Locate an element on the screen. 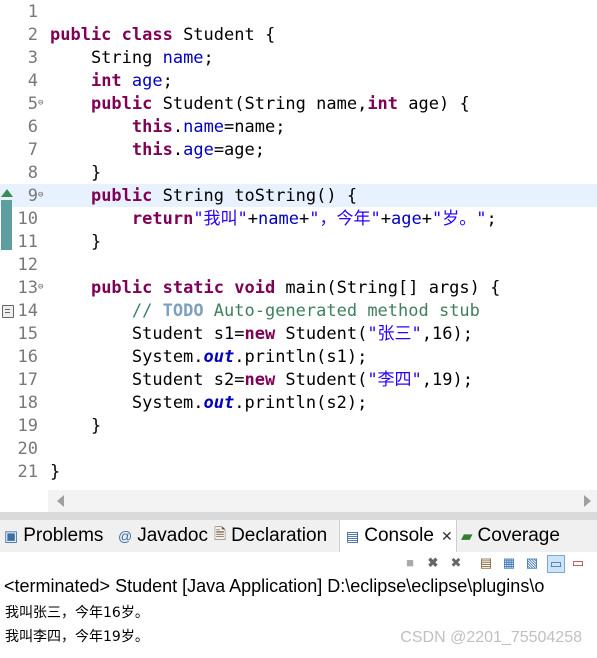  task-marker-icon is located at coordinates (8, 311).